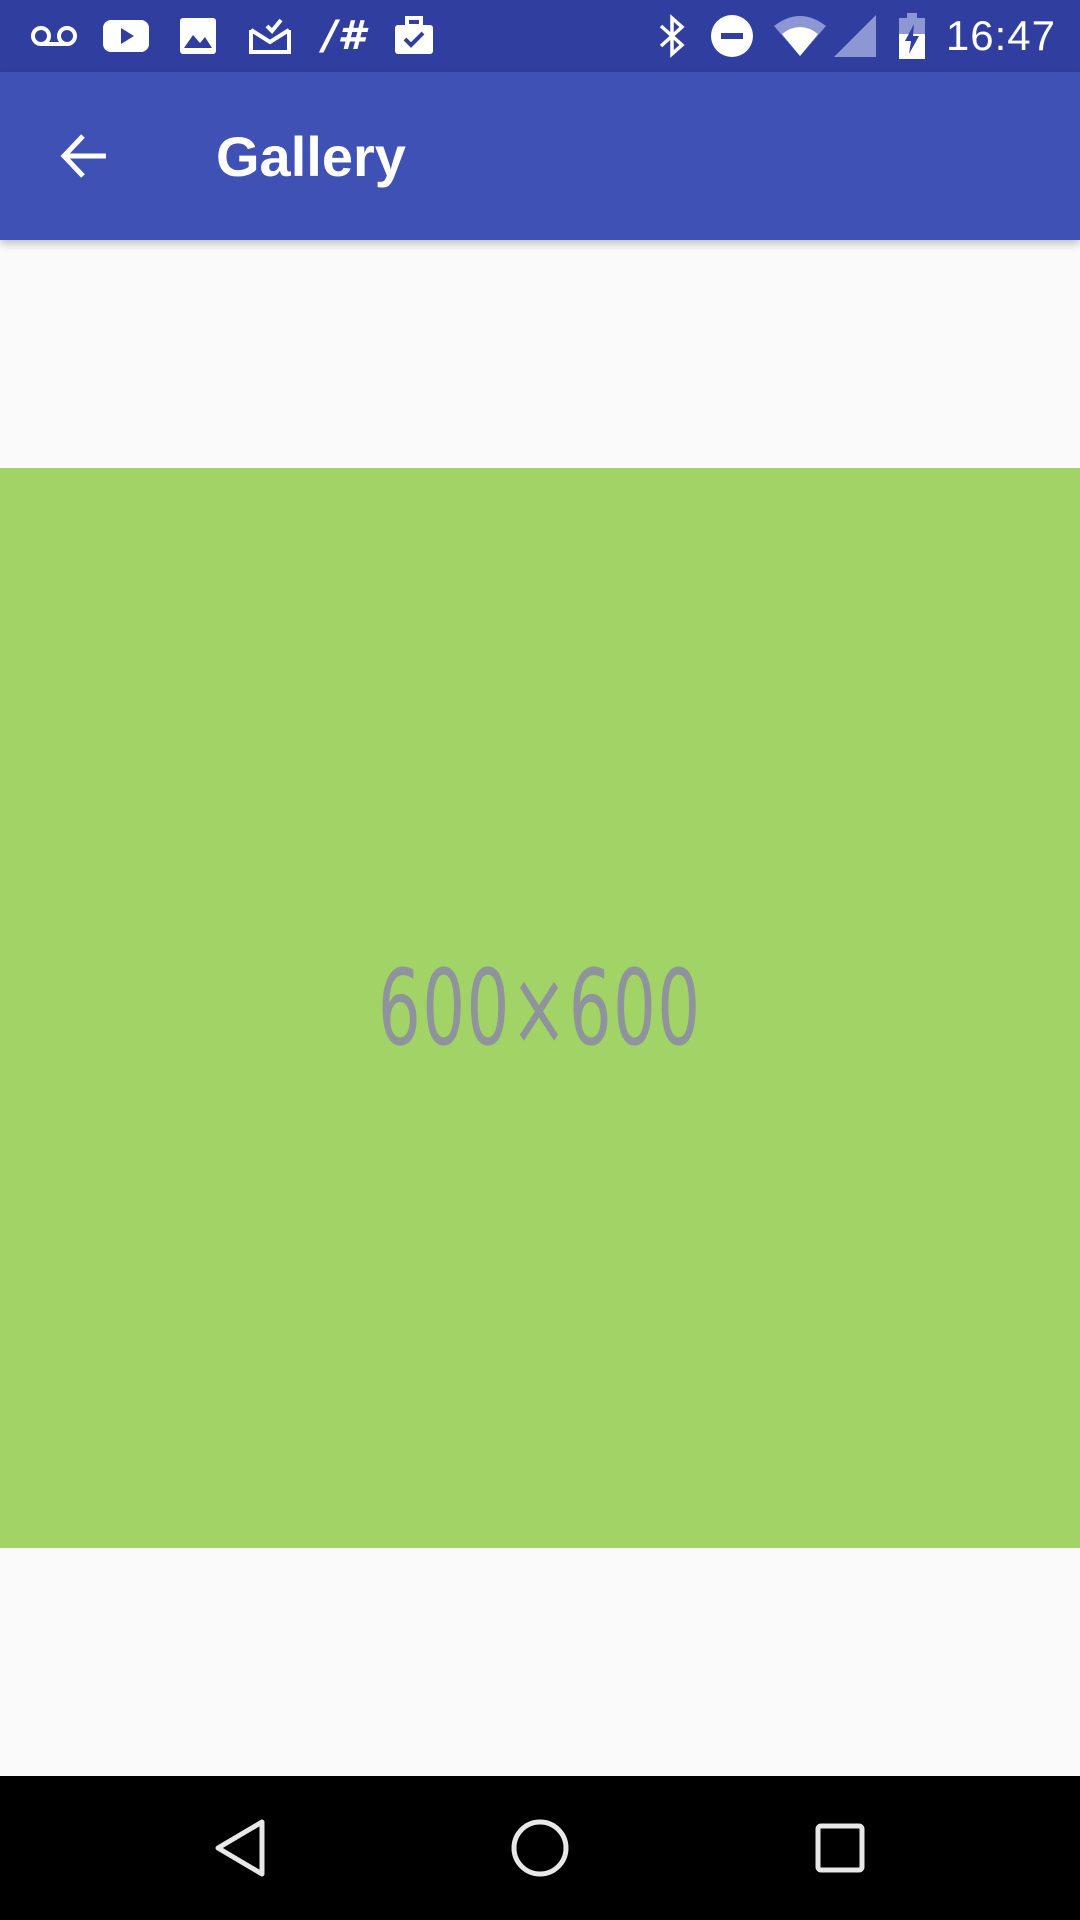  I want to click on back-button, so click(84, 156).